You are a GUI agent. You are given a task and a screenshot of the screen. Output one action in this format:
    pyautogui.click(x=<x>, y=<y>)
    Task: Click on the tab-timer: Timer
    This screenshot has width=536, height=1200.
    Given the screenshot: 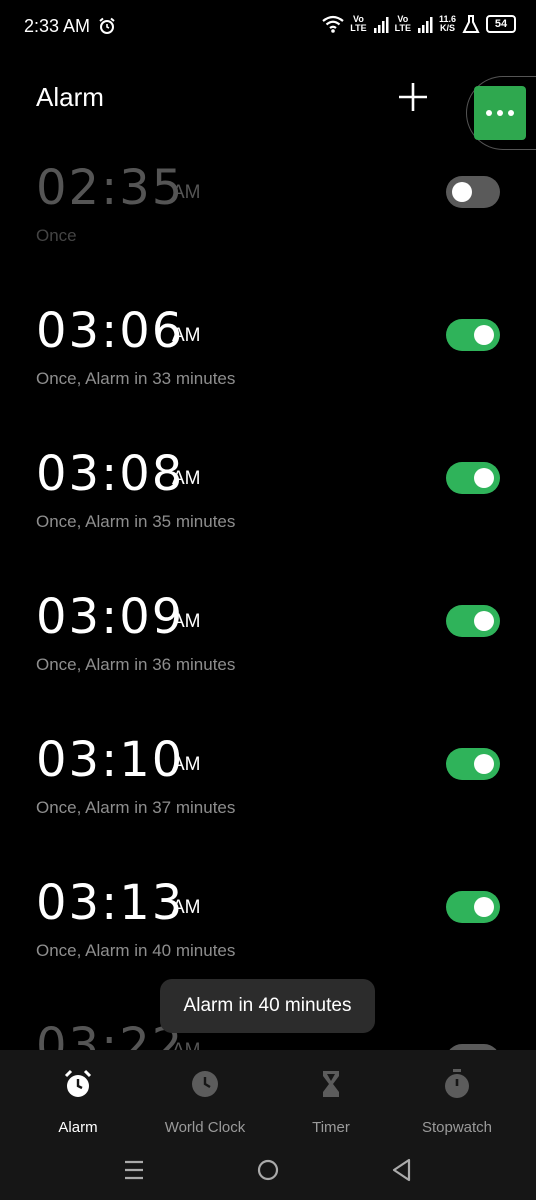 What is the action you would take?
    pyautogui.click(x=331, y=1100)
    